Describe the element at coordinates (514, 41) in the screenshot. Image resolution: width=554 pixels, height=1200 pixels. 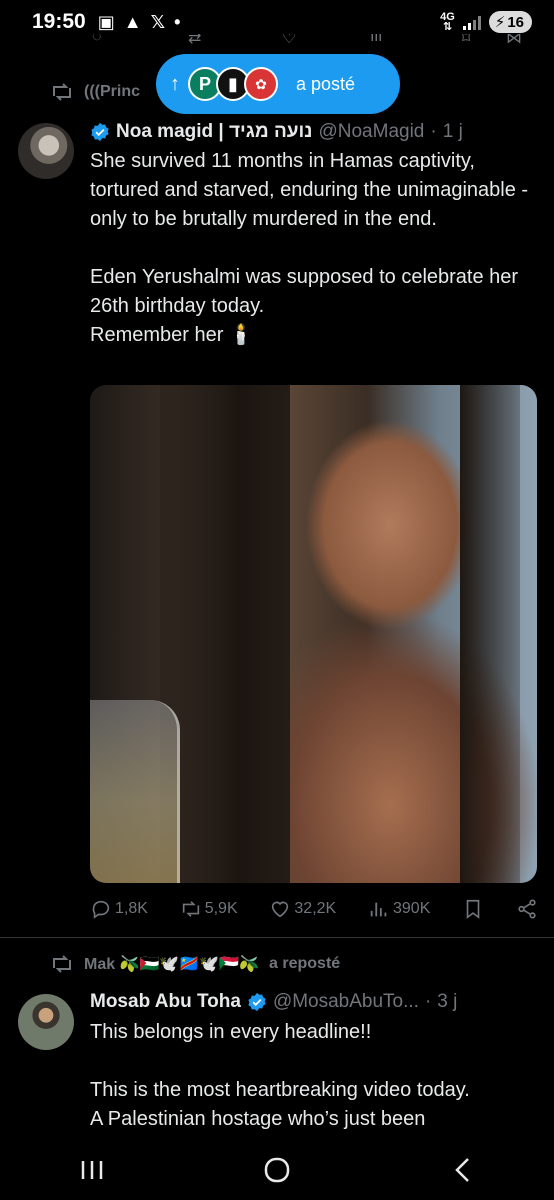
I see `share-icon: ⋈` at that location.